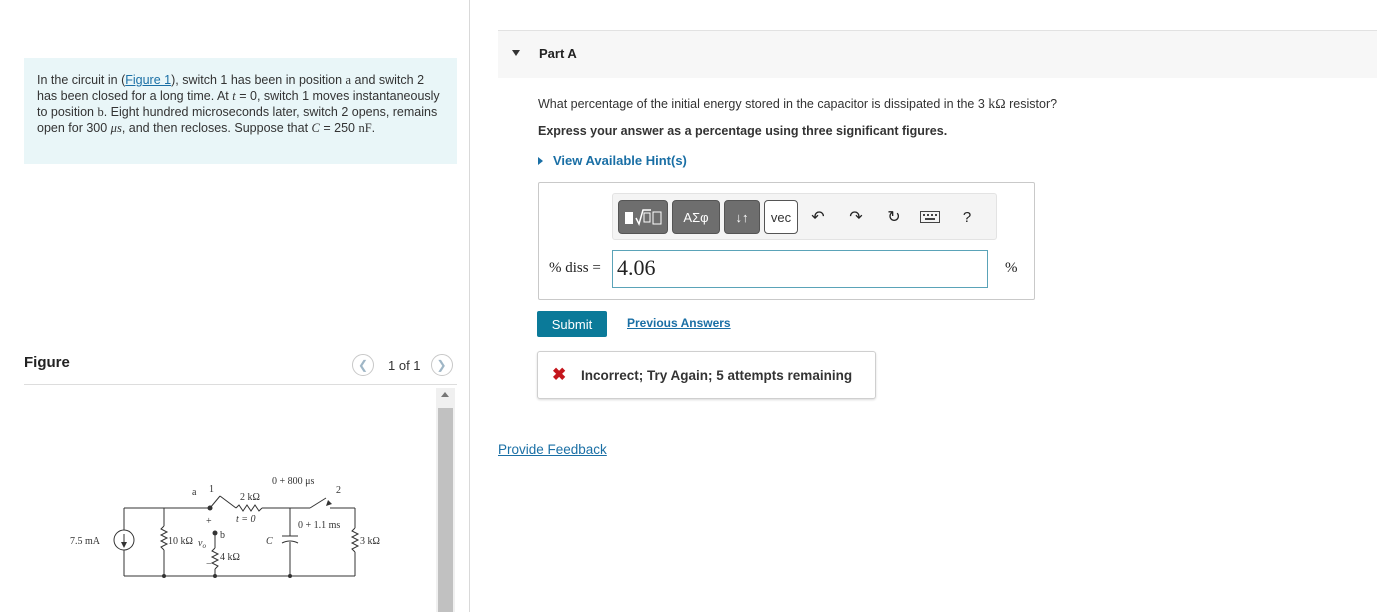 The image size is (1377, 612). What do you see at coordinates (194, 492) in the screenshot?
I see `a-label: a` at bounding box center [194, 492].